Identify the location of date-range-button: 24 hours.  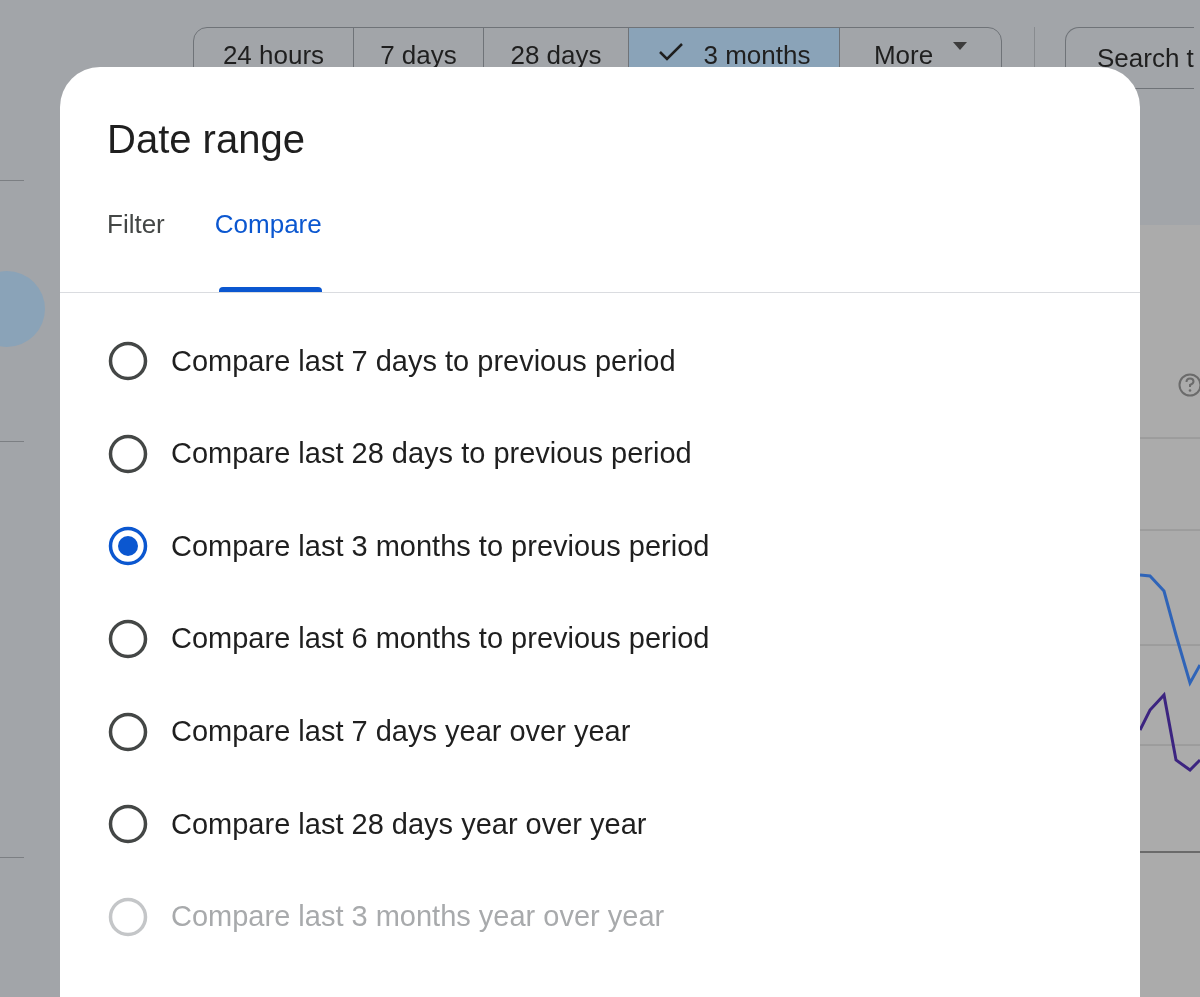
(273, 67).